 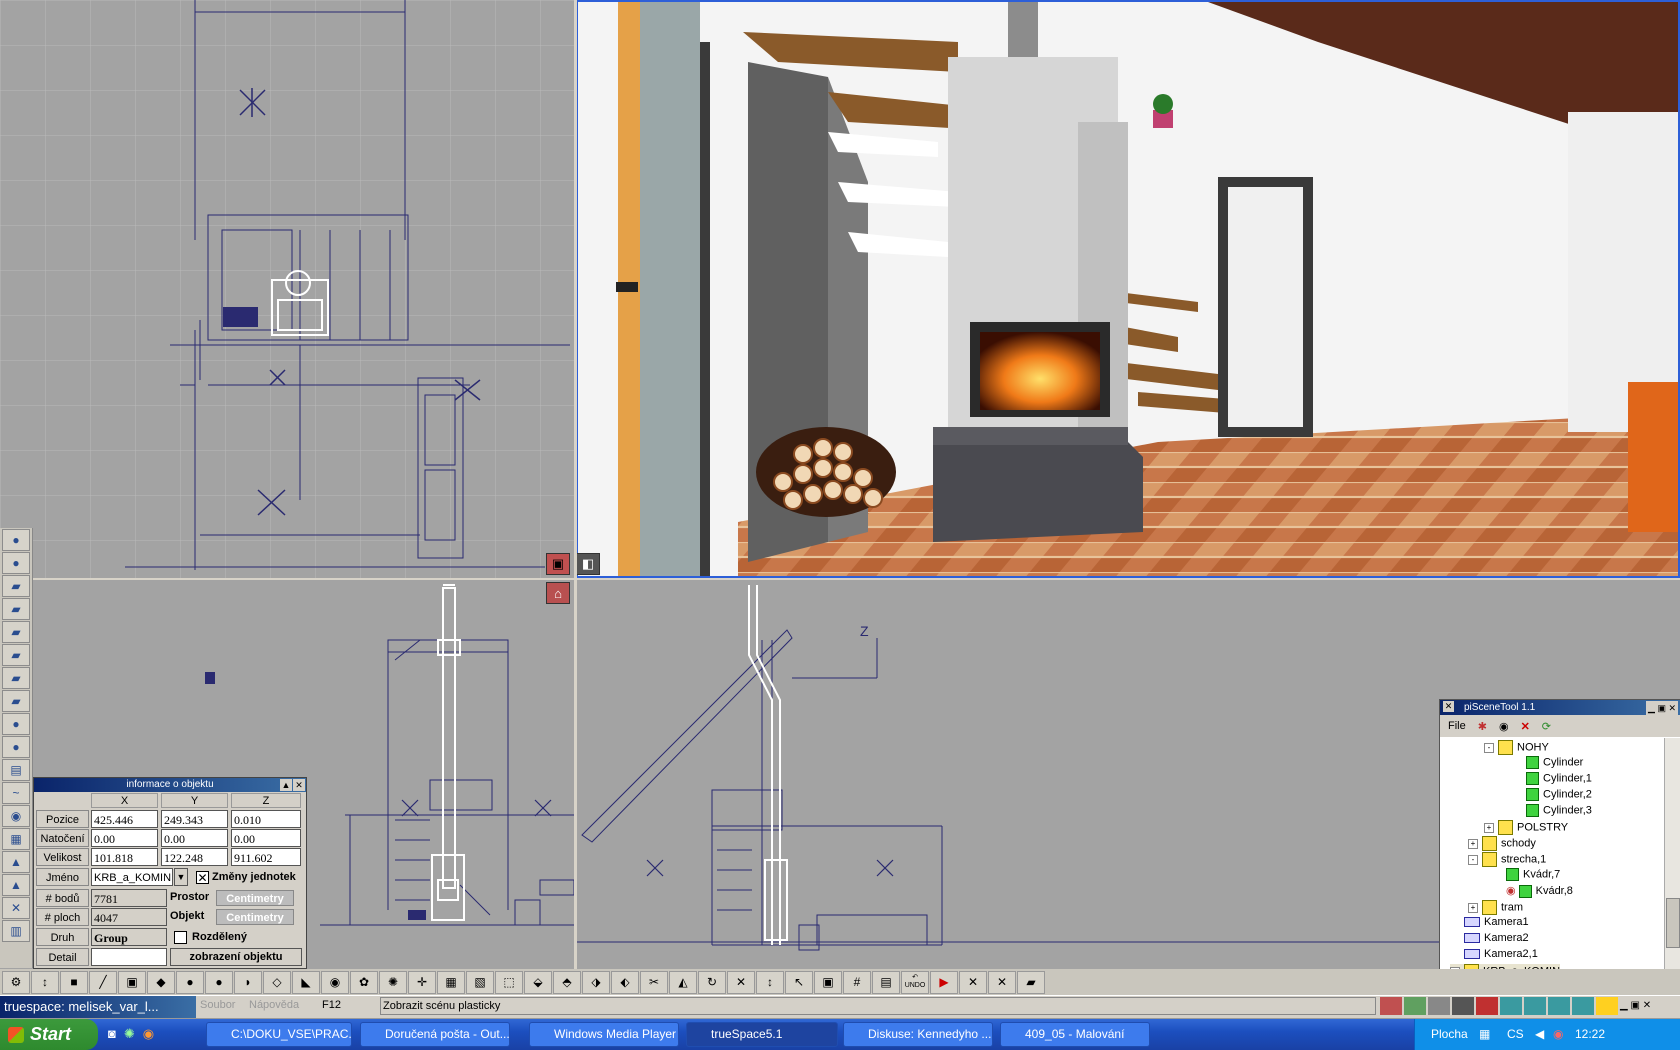 What do you see at coordinates (828, 982) in the screenshot?
I see `cube-icon: ▣` at bounding box center [828, 982].